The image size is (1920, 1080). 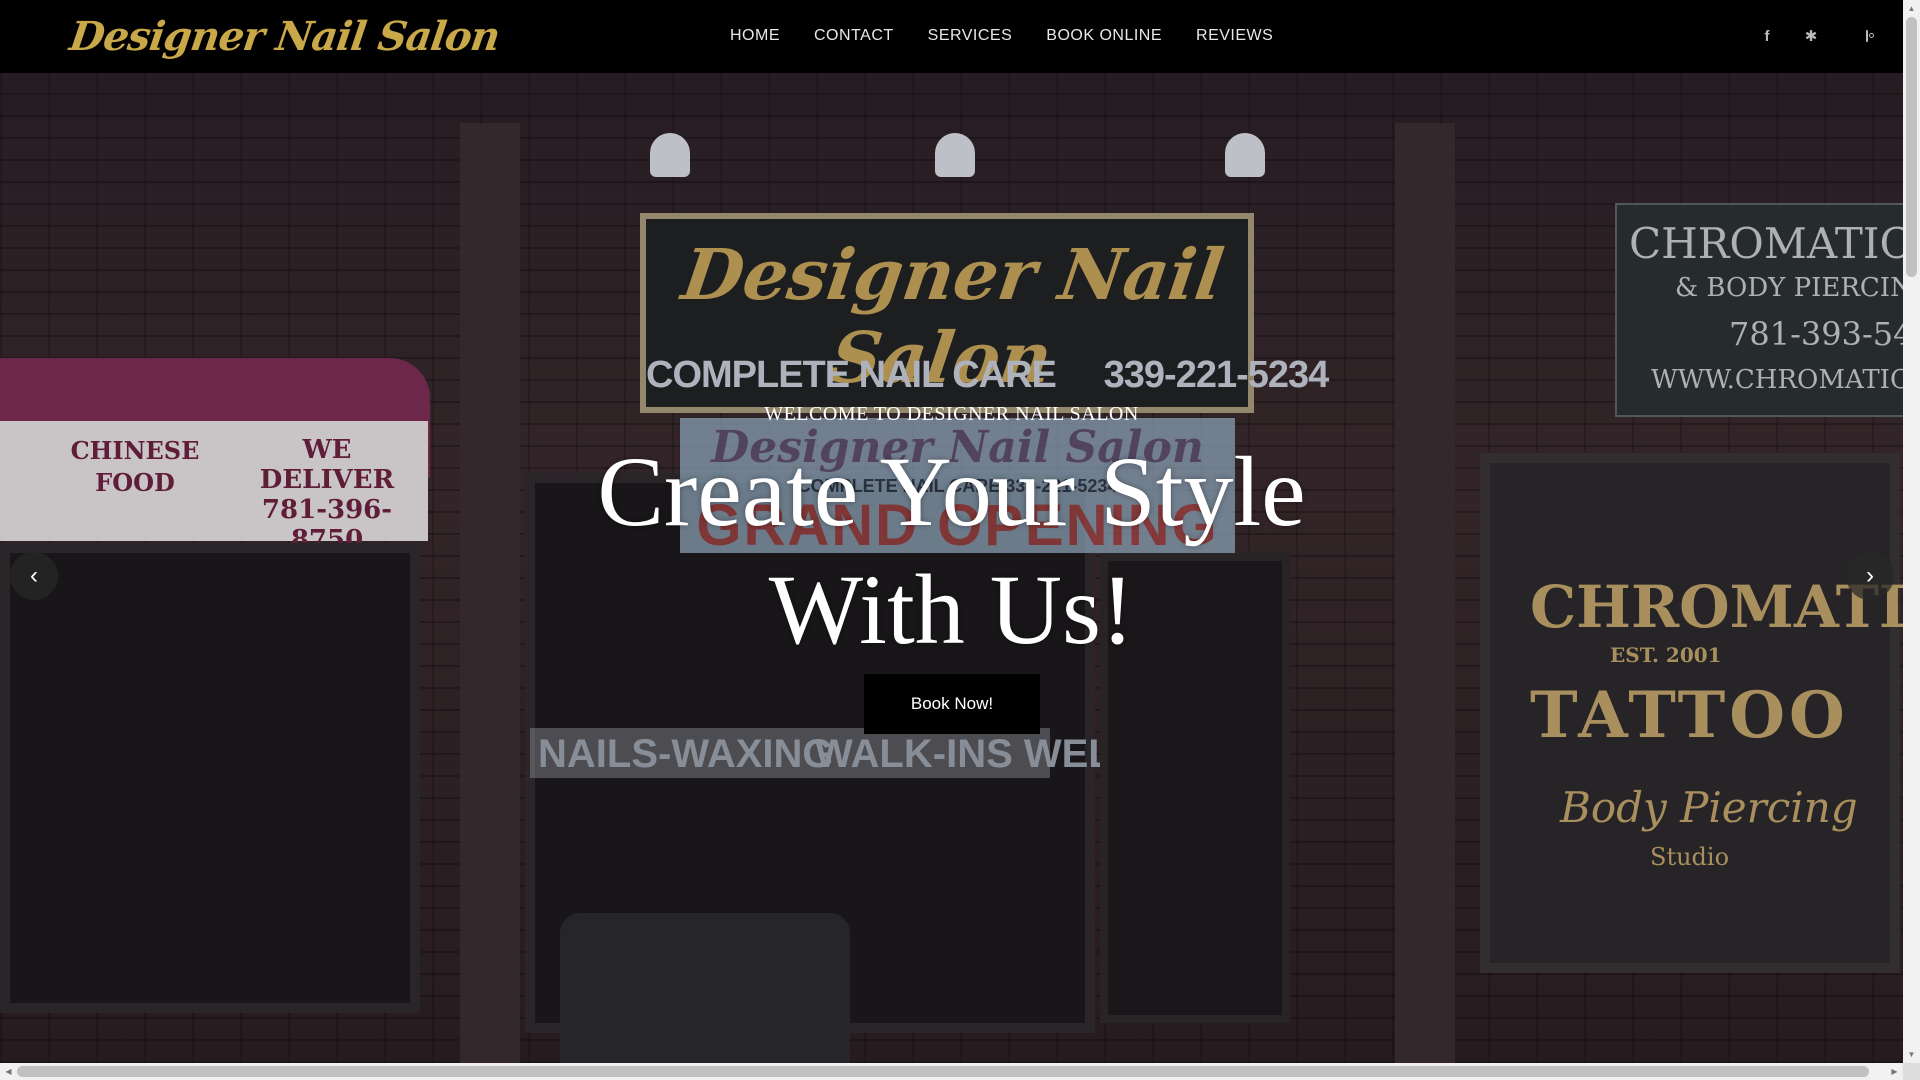 What do you see at coordinates (1234, 36) in the screenshot?
I see `nav-reviews: REVIEWS` at bounding box center [1234, 36].